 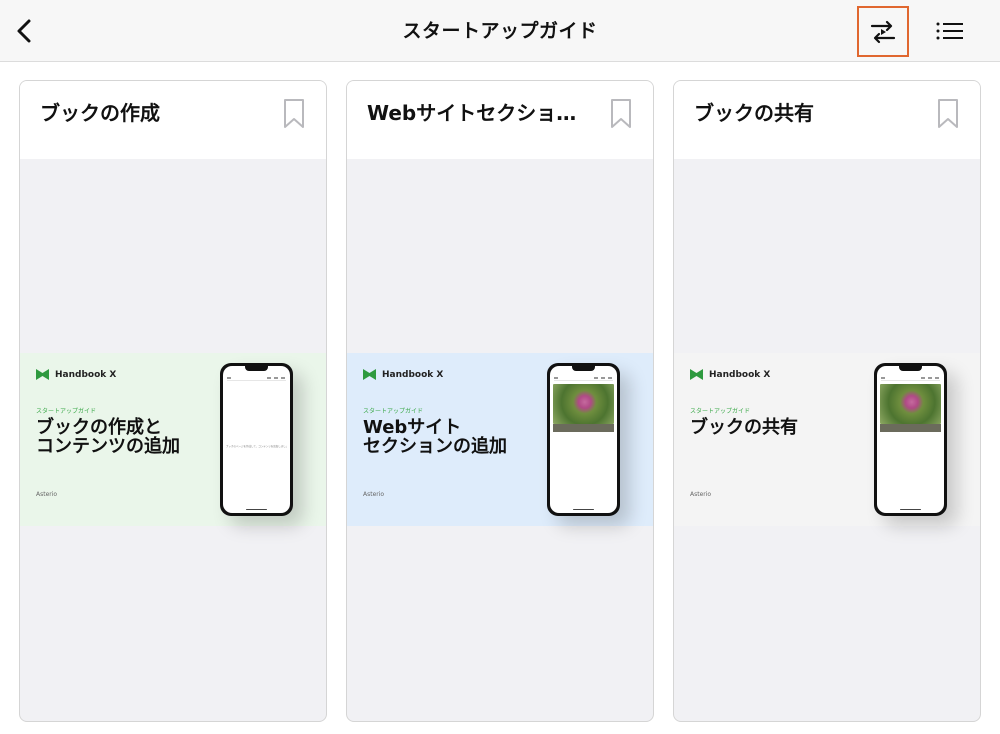 What do you see at coordinates (435, 446) in the screenshot?
I see `headline-line: セクションの追加` at bounding box center [435, 446].